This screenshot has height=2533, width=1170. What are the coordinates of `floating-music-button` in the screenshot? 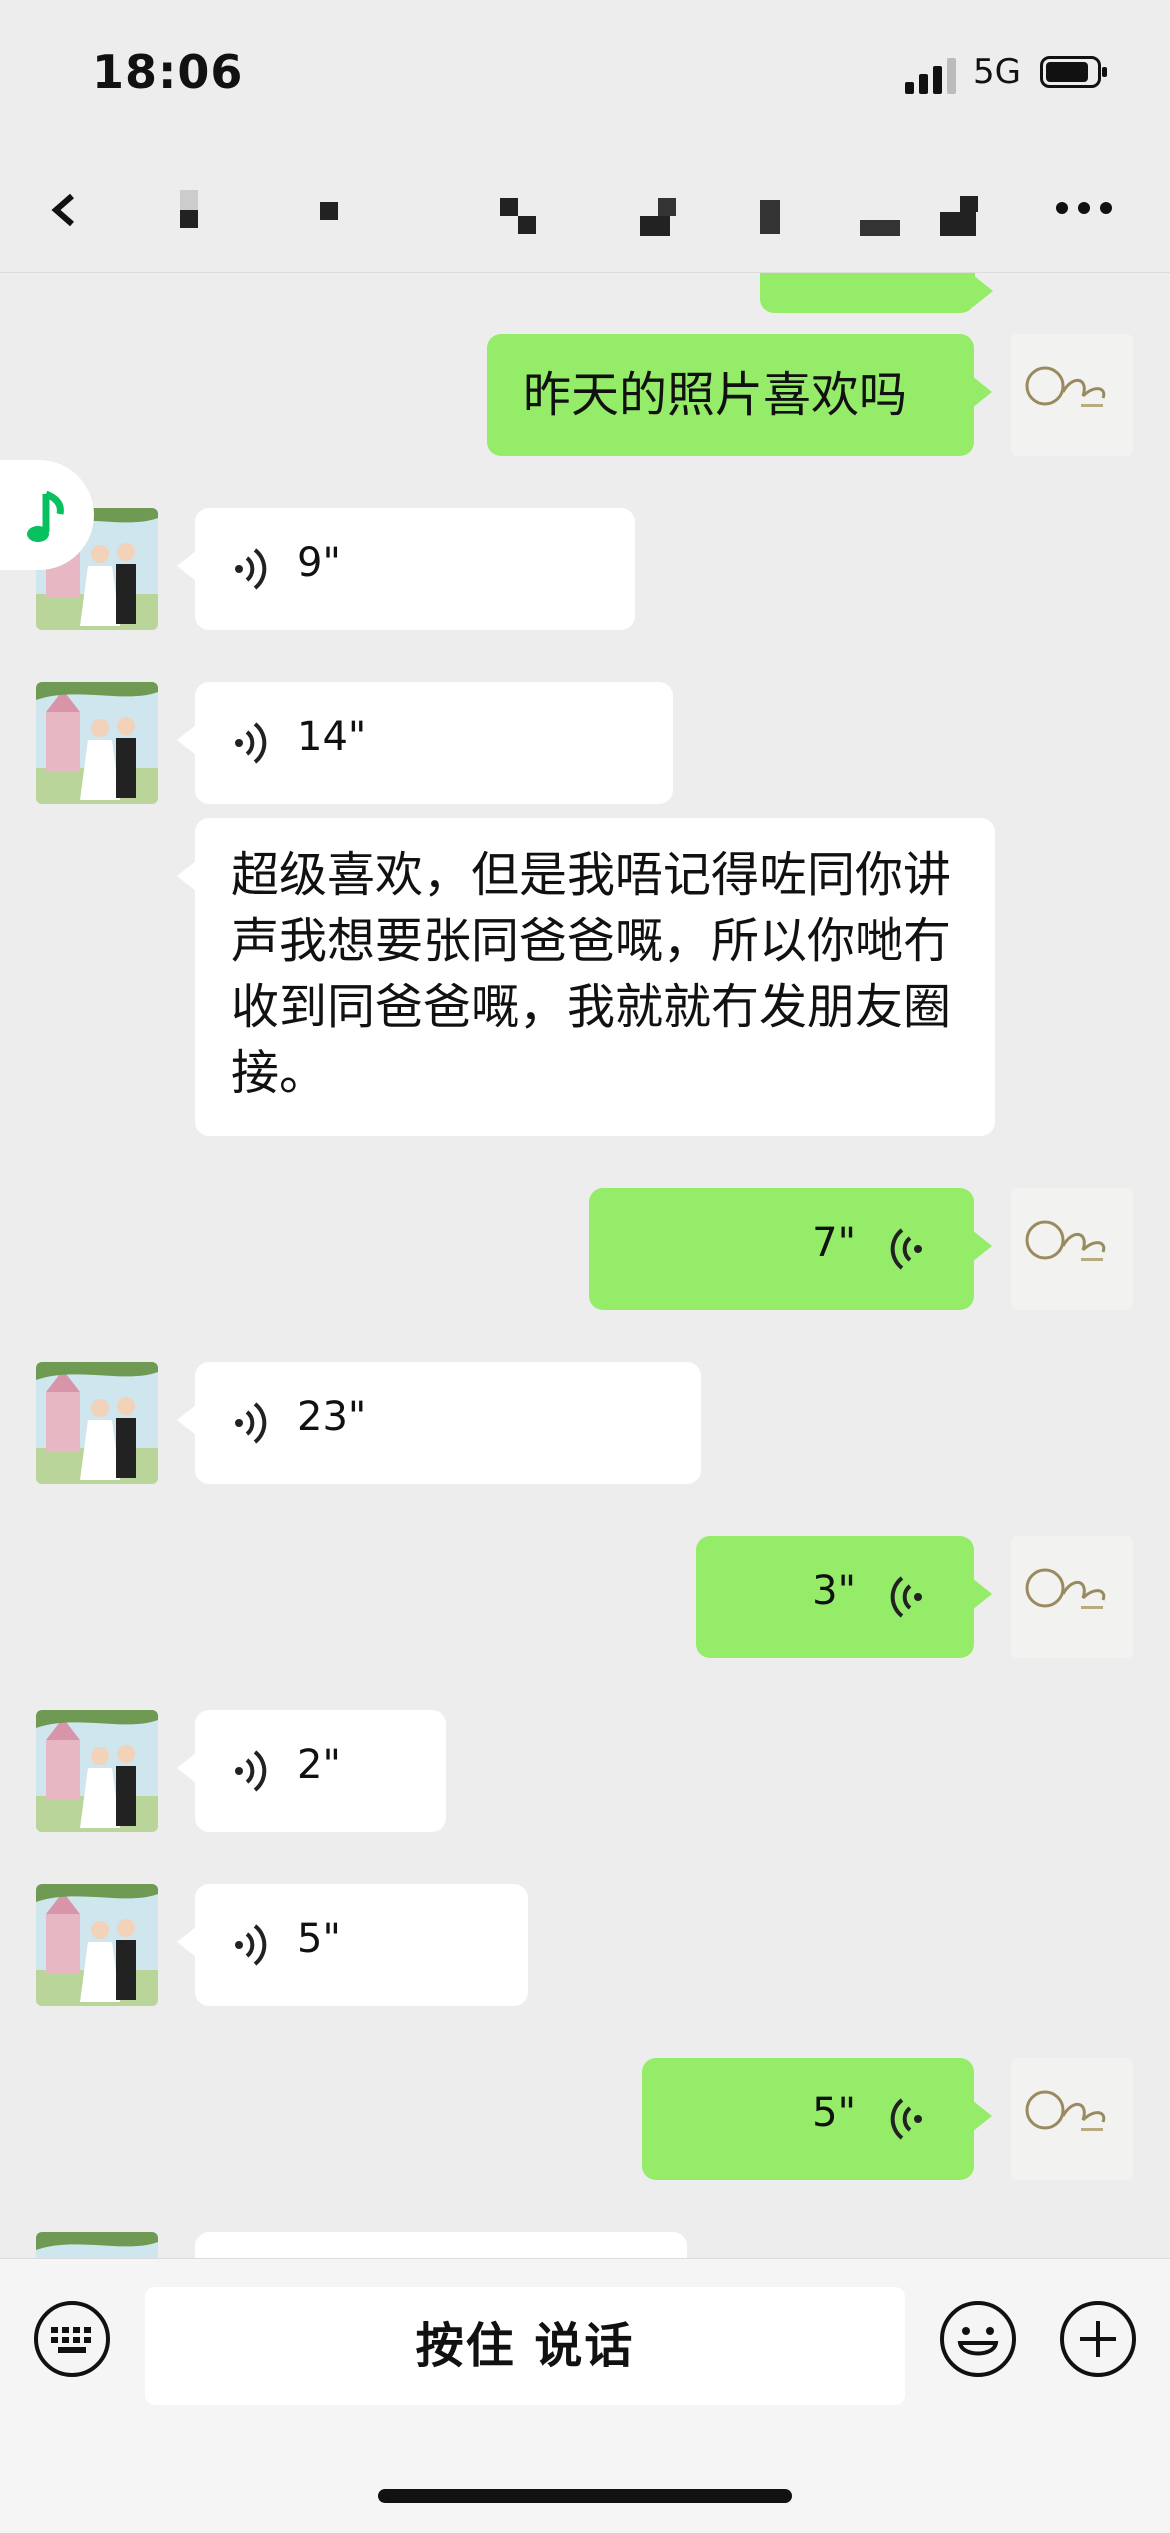 It's located at (47, 515).